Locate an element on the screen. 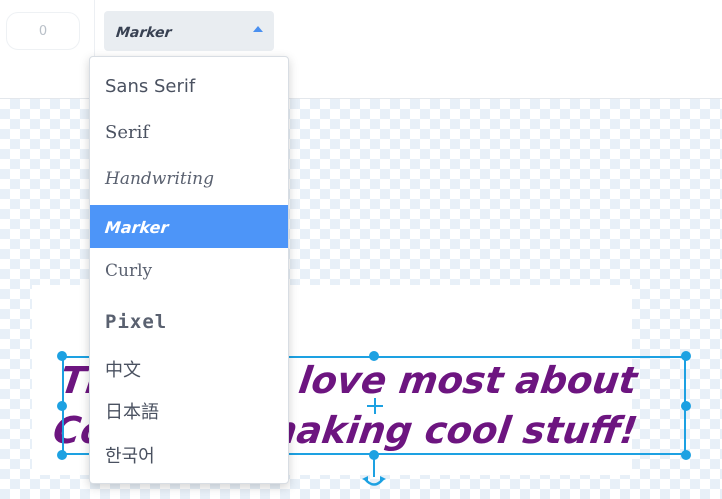 This screenshot has height=499, width=722. font-option-marker: Marker is located at coordinates (189, 226).